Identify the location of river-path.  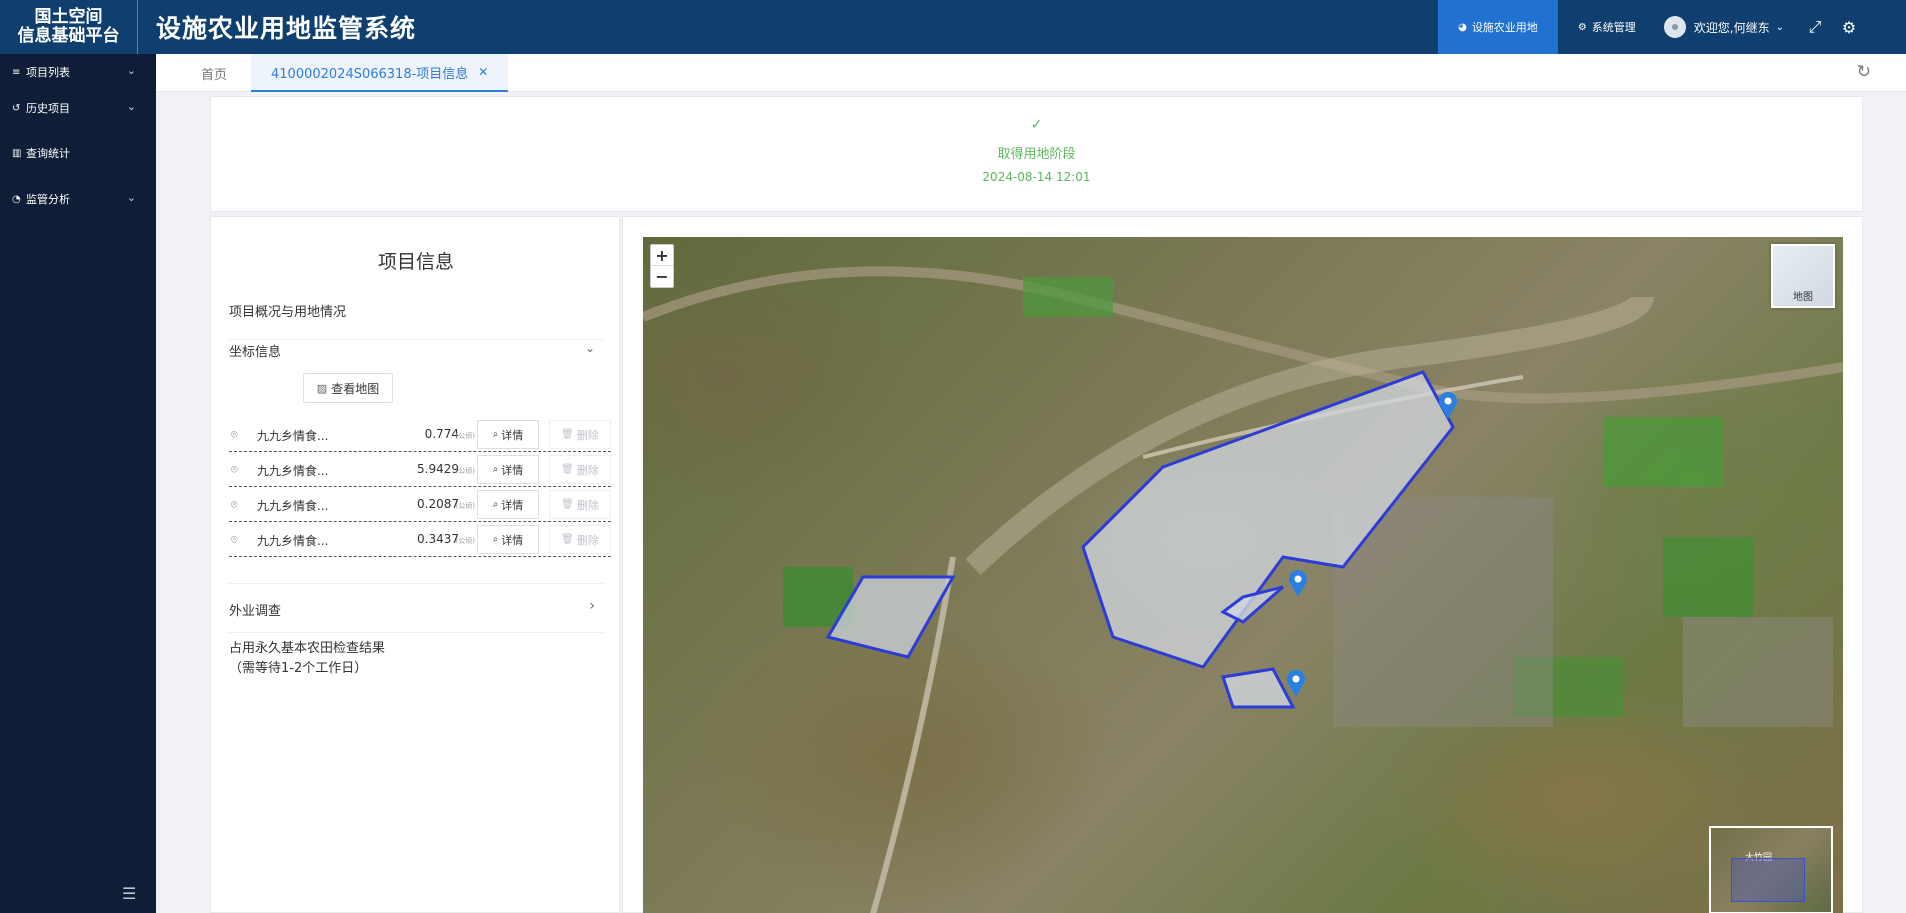
(1243, 335).